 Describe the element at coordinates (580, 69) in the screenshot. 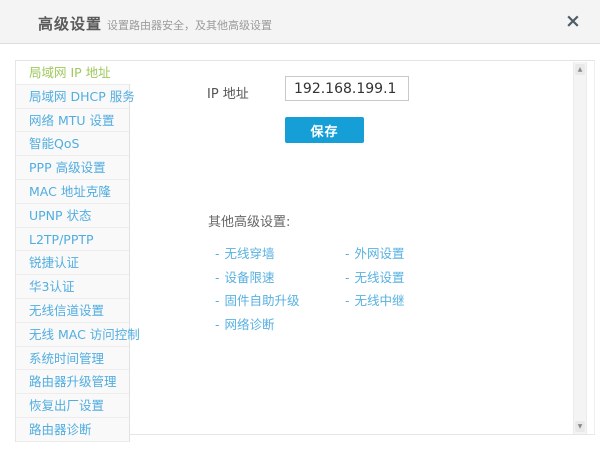

I see `scroll-up-icon: ▲` at that location.